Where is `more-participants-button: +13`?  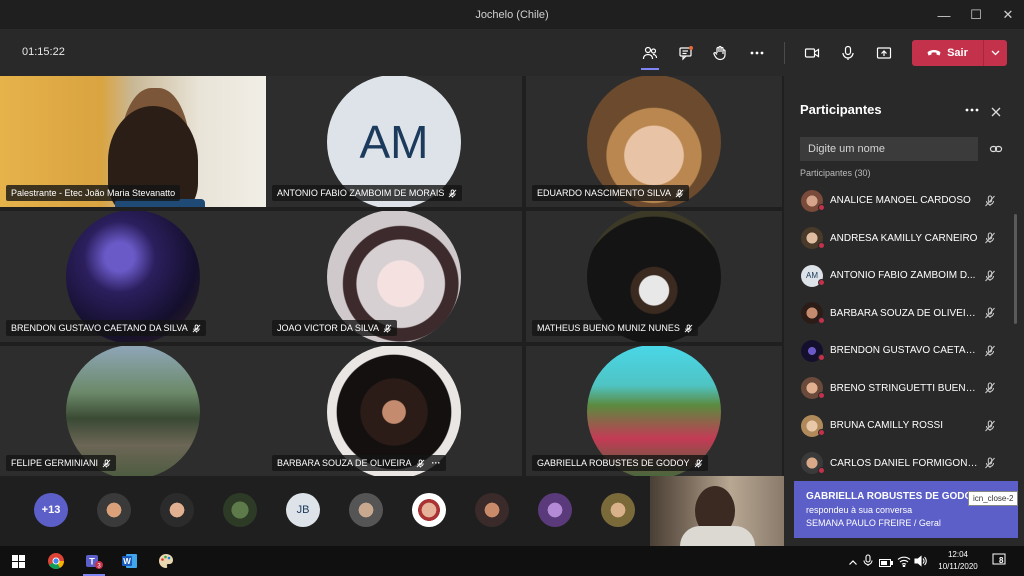 more-participants-button: +13 is located at coordinates (51, 510).